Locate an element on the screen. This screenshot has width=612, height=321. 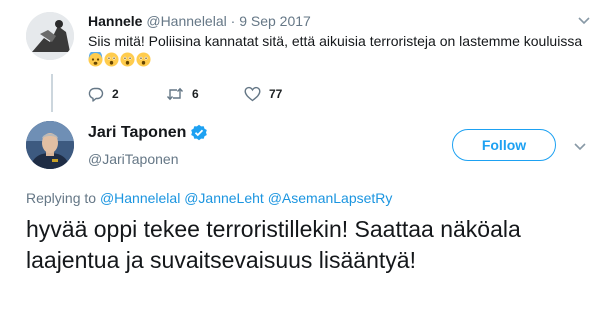
retweet-icon is located at coordinates (175, 94).